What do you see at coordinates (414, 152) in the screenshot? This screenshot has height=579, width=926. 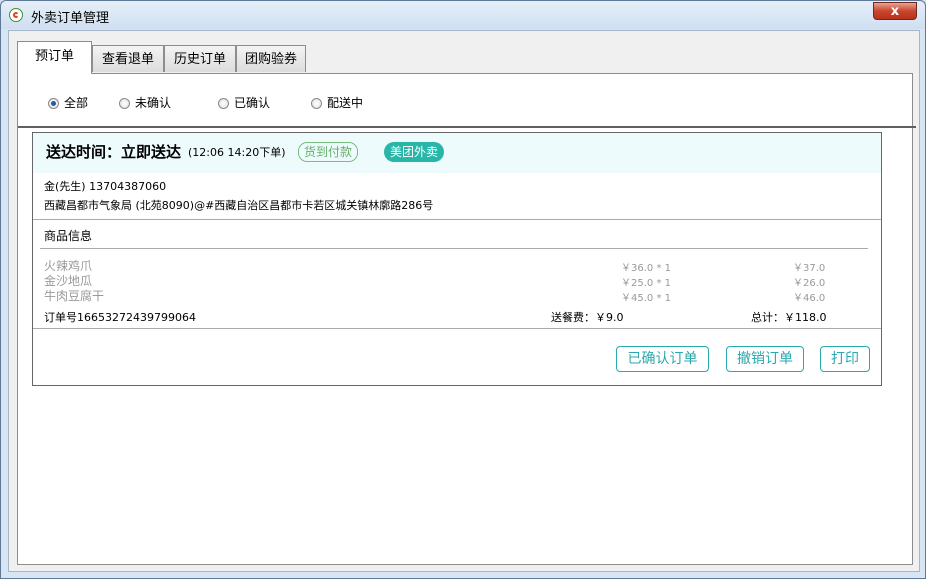 I see `platform-badge: 美团外卖` at bounding box center [414, 152].